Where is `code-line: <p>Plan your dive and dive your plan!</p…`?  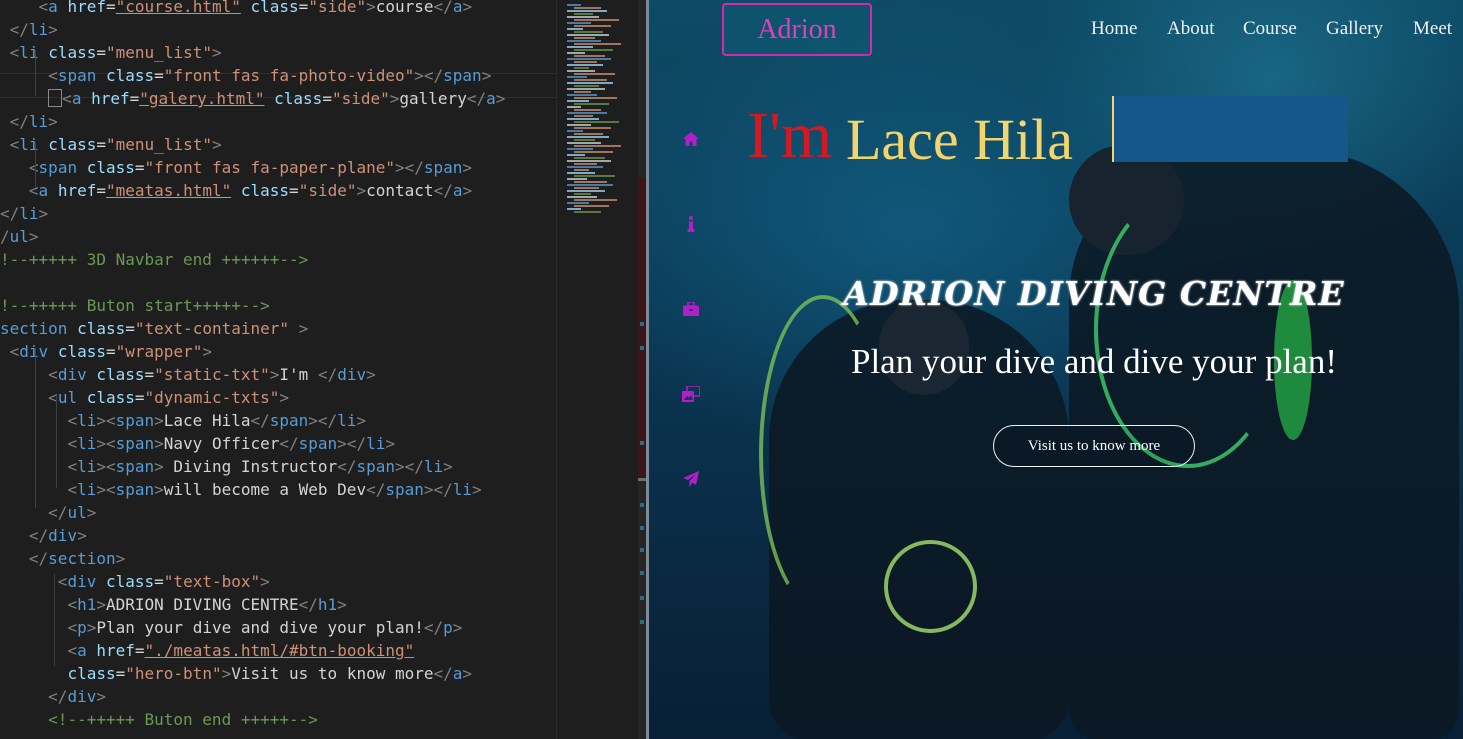
code-line: <p>Plan your dive and dive your plan!</p… is located at coordinates (231, 627).